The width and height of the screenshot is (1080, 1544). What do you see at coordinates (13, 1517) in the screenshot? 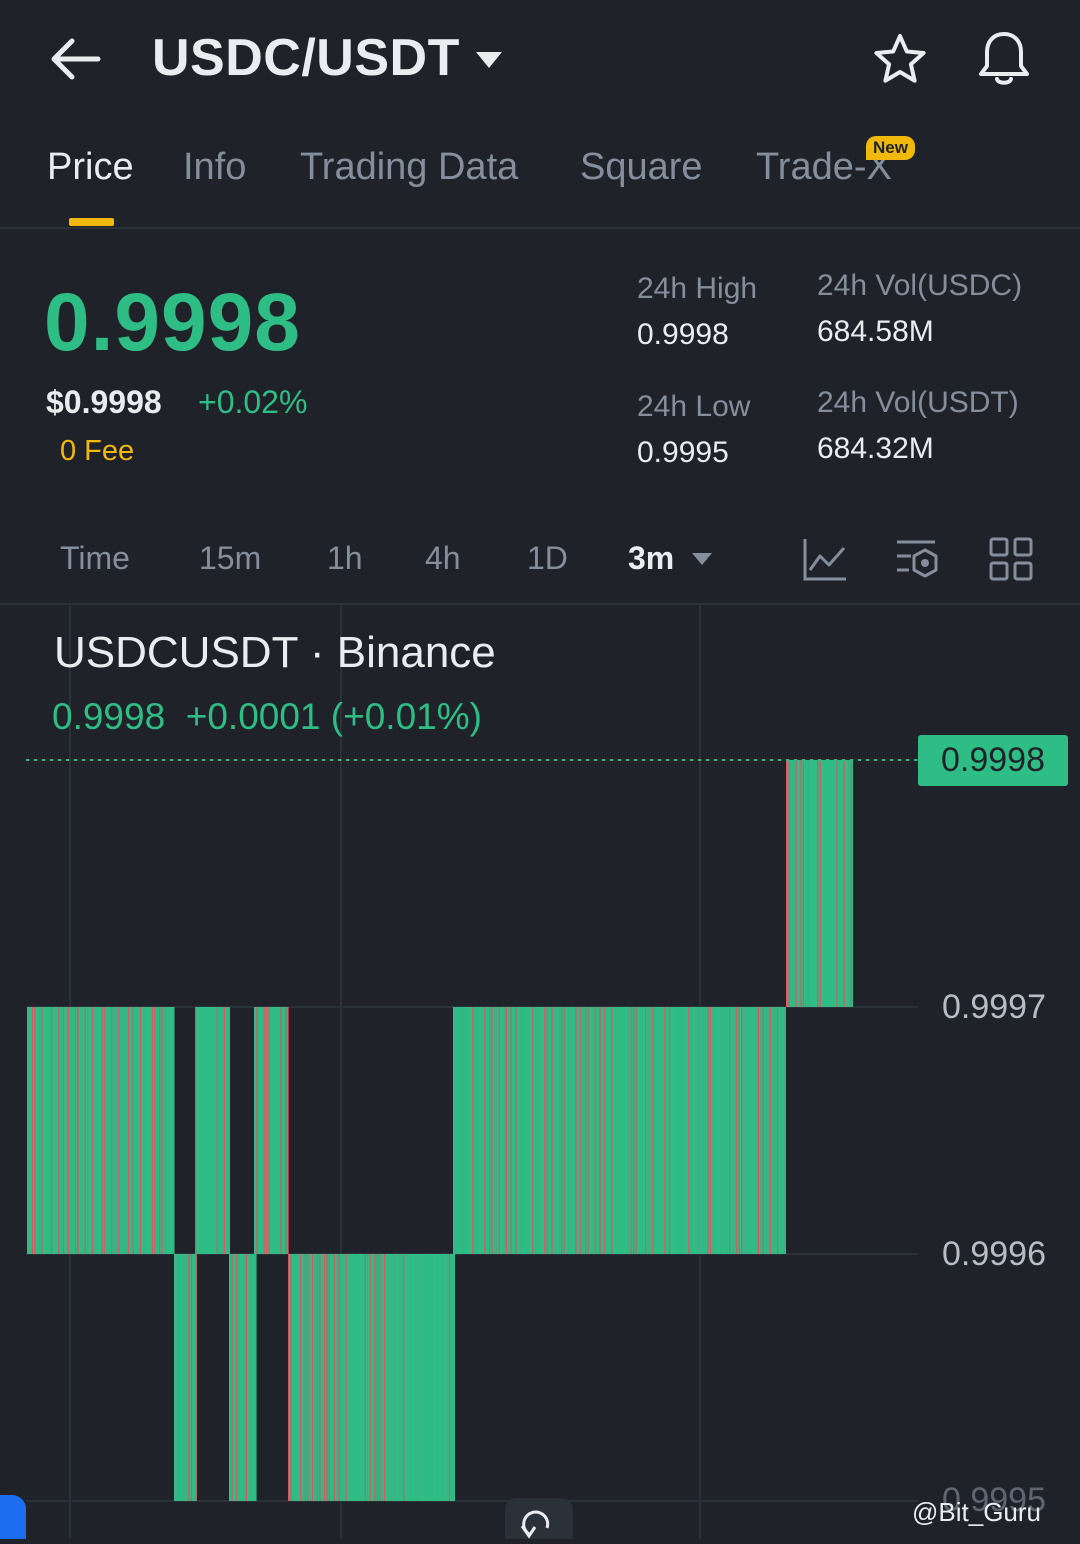
I see `side-handle` at bounding box center [13, 1517].